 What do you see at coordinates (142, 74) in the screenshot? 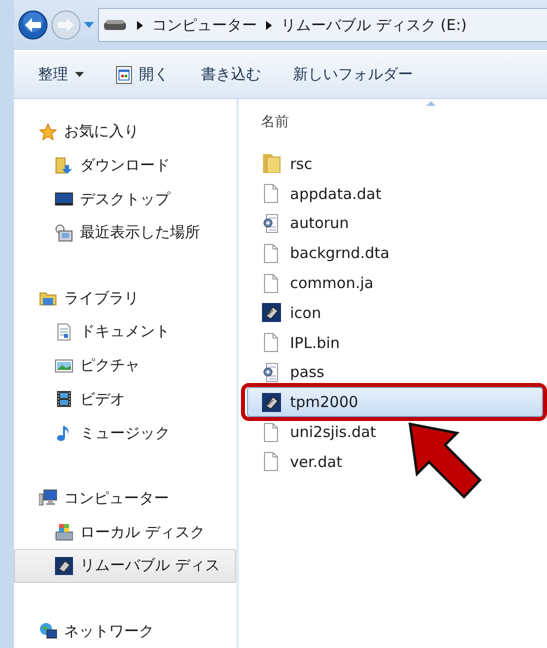
I see `open-button: 開く` at bounding box center [142, 74].